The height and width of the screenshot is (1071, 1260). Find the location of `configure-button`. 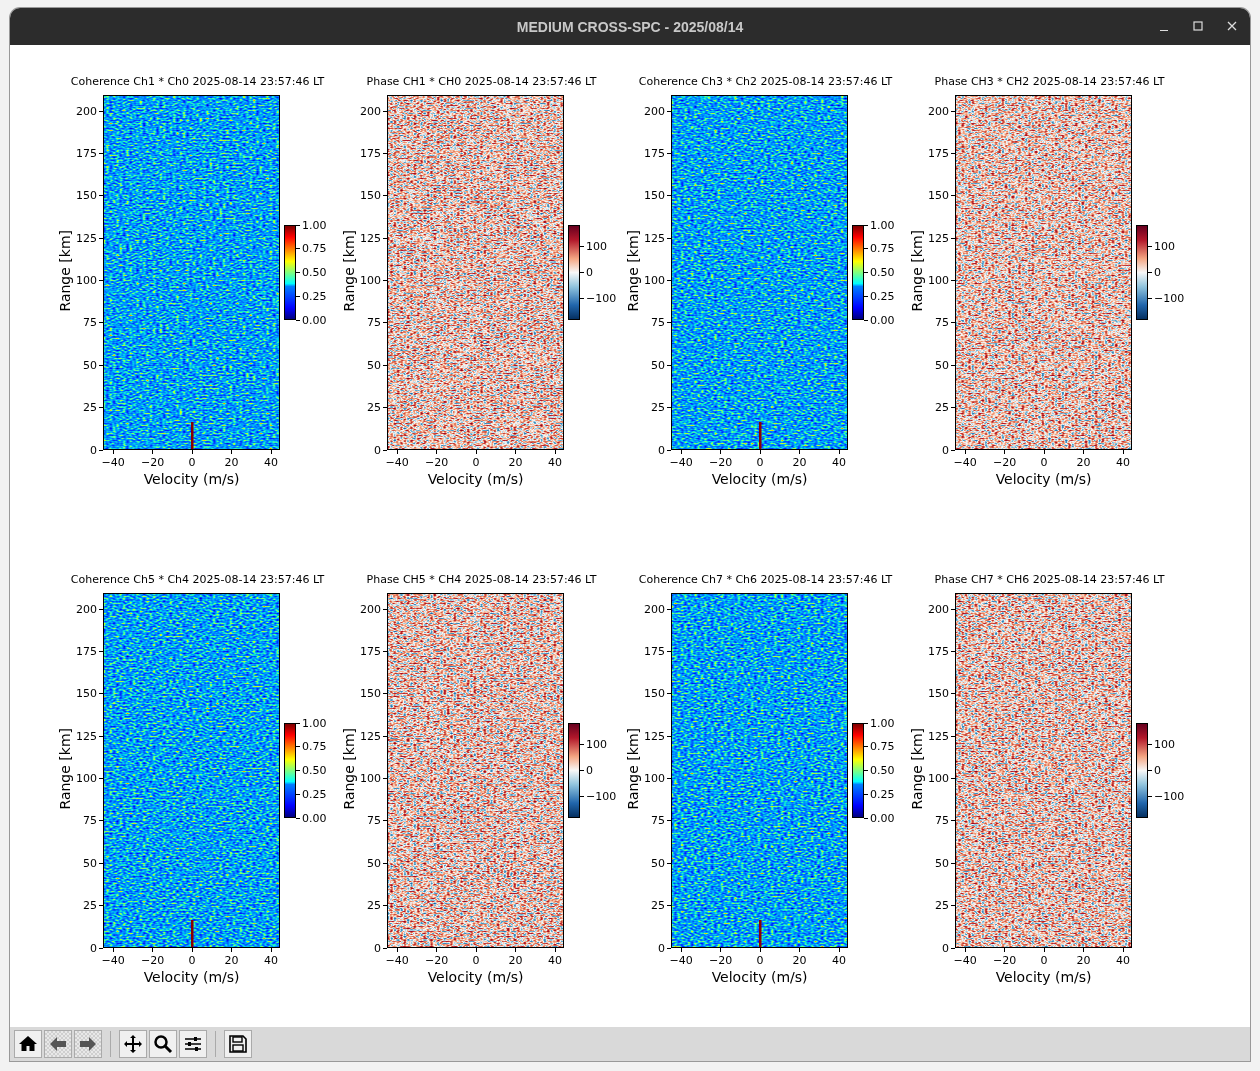

configure-button is located at coordinates (193, 1044).